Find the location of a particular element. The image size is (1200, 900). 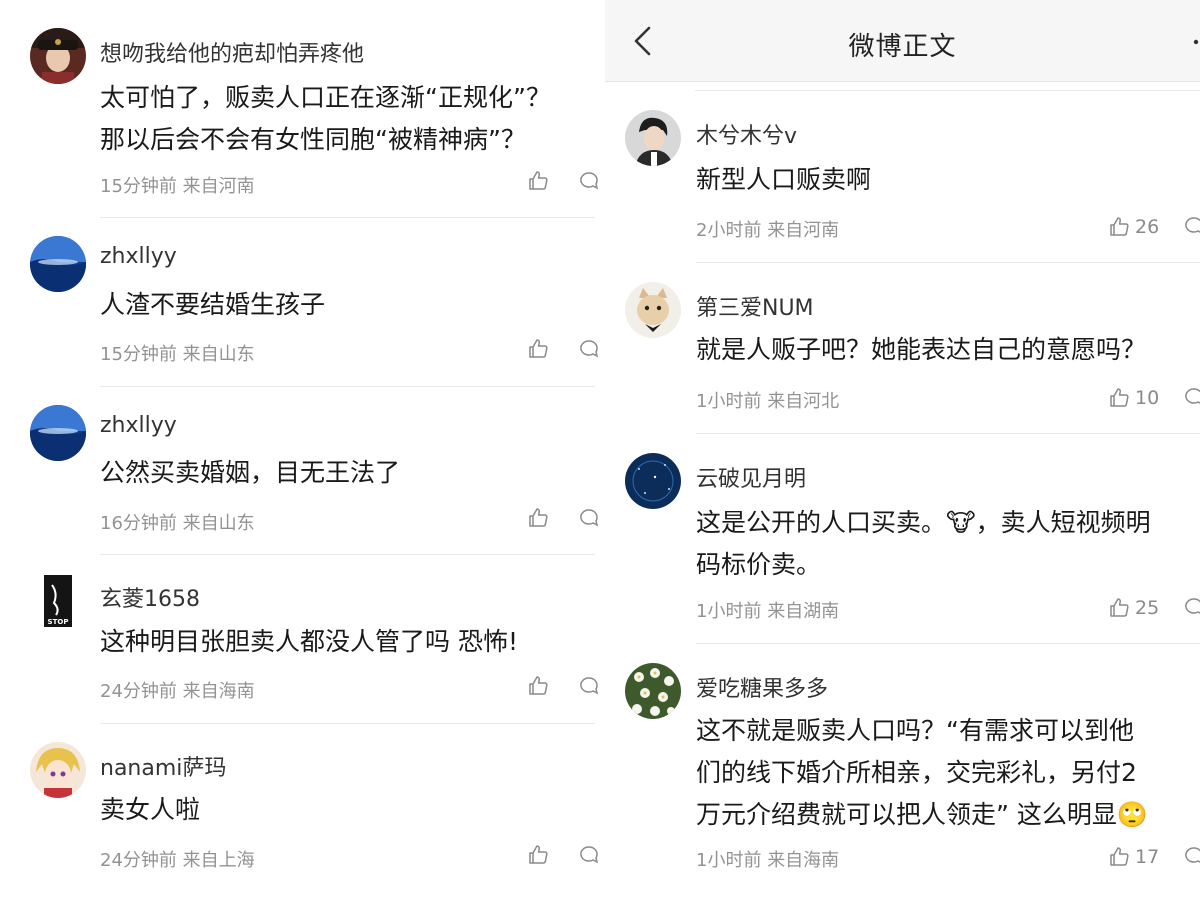

flowers-avatar is located at coordinates (653, 691).